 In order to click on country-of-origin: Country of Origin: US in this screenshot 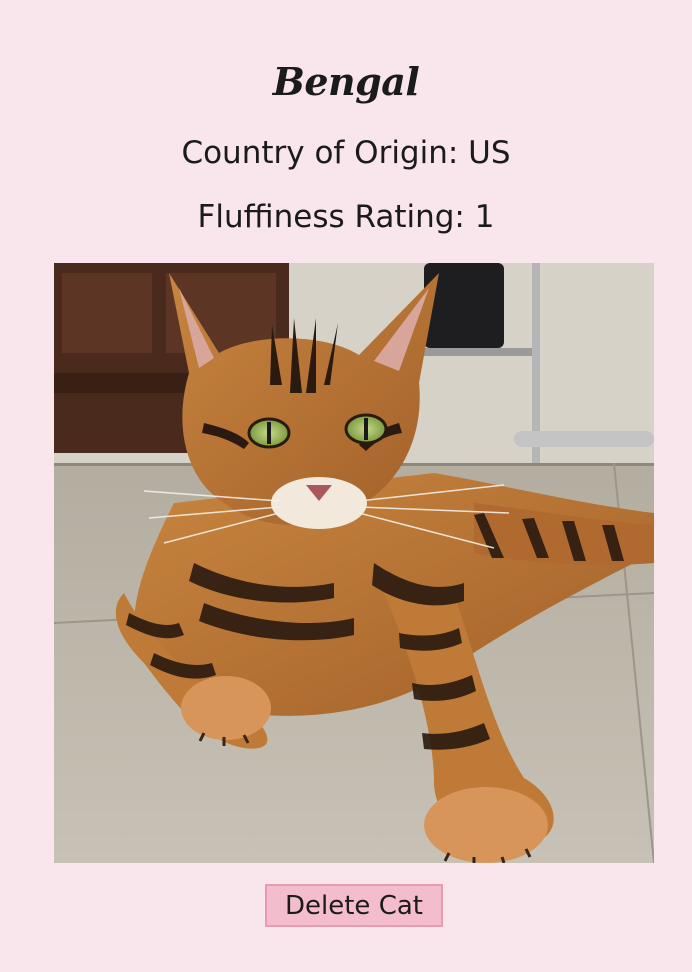, I will do `click(346, 153)`.